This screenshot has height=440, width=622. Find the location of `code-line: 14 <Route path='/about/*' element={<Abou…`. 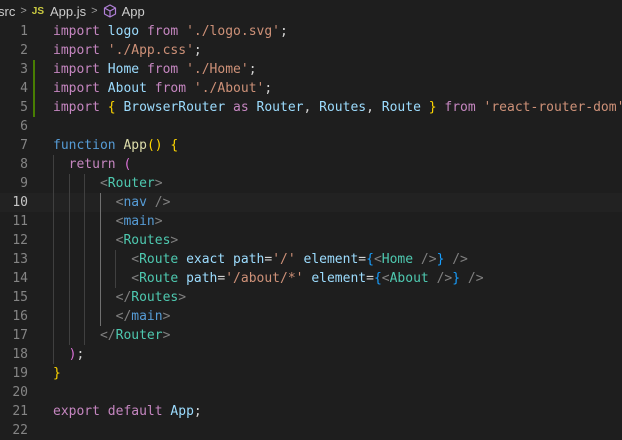

code-line: 14 <Route path='/about/*' element={<Abou… is located at coordinates (311, 278).